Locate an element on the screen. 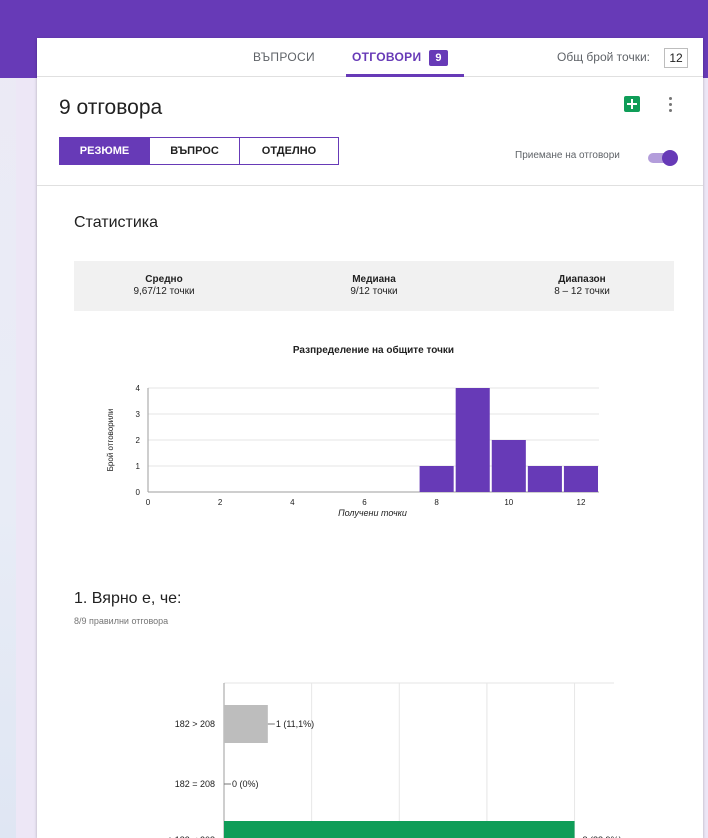 The image size is (708, 838). accepting-responses-label: Приемане на отговори is located at coordinates (567, 155).